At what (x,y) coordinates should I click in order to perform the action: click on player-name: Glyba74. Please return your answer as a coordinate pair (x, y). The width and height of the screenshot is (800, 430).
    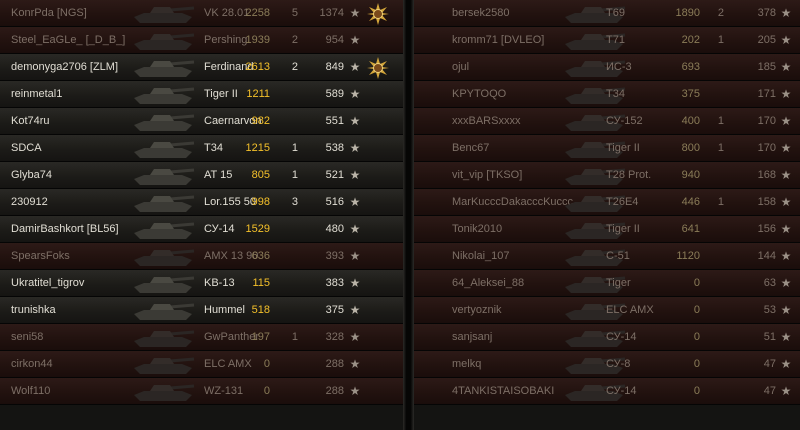
    Looking at the image, I should click on (75, 175).